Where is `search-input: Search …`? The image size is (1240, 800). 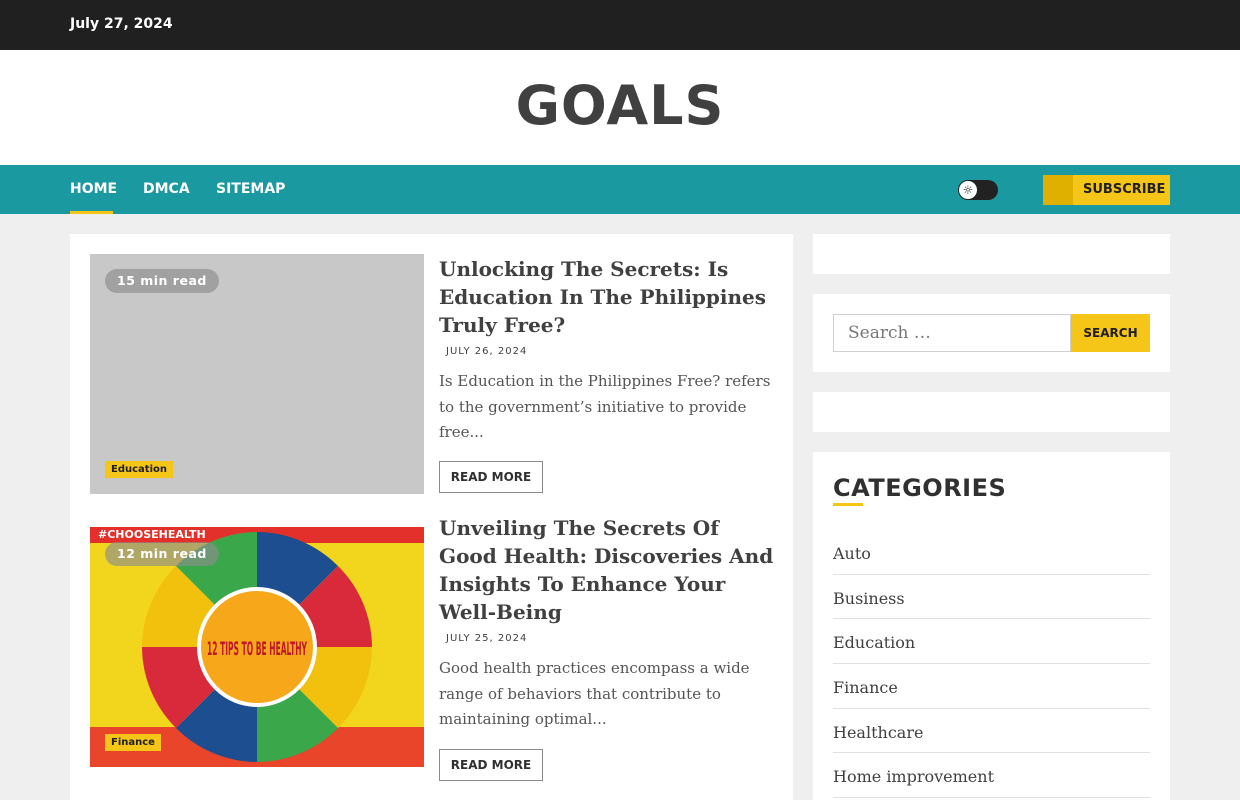 search-input: Search … is located at coordinates (952, 333).